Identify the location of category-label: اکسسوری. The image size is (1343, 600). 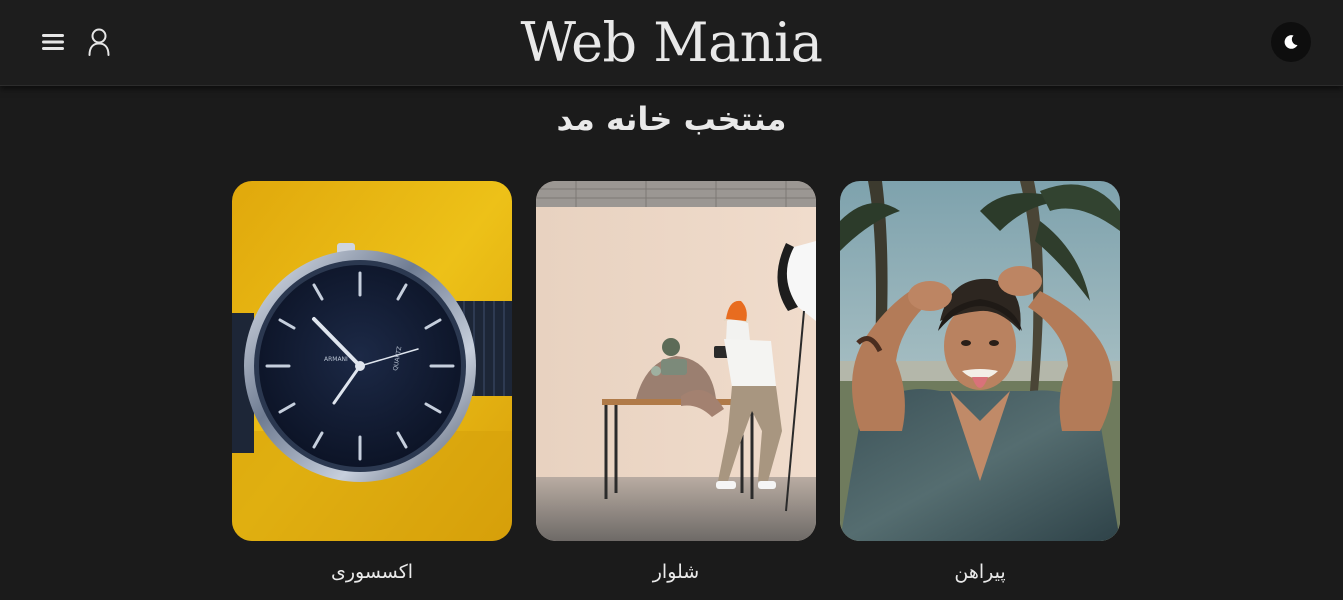
(372, 572).